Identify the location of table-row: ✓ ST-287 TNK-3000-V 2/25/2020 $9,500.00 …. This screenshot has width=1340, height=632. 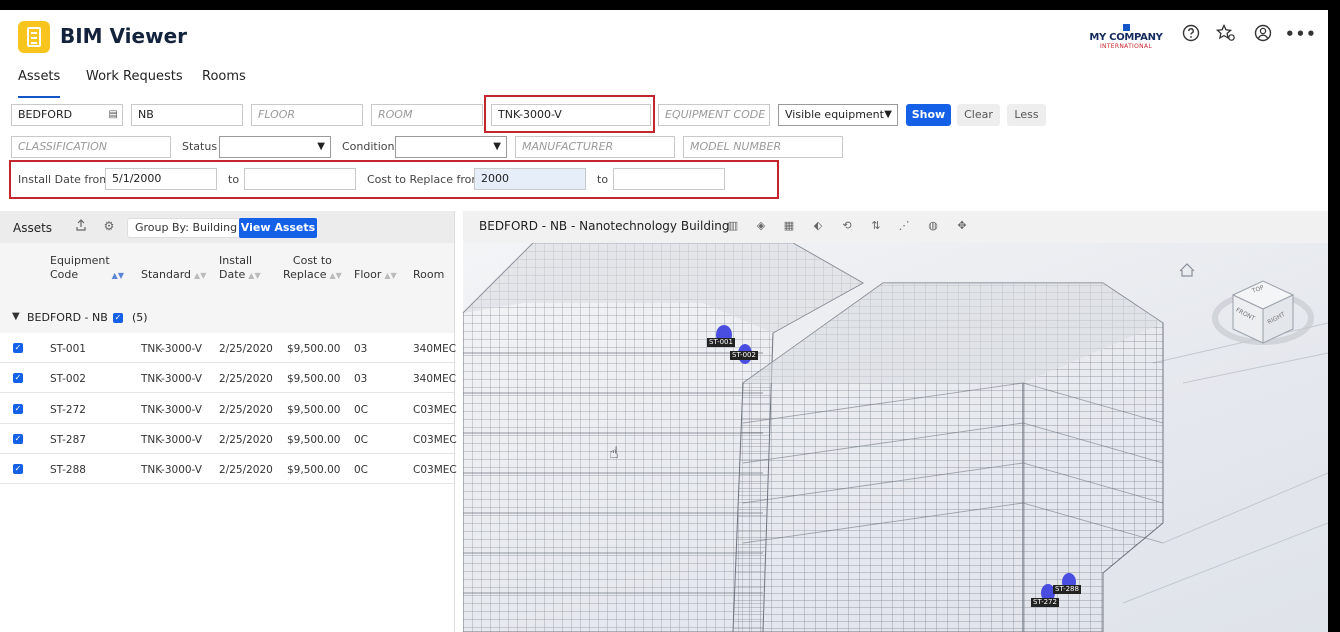
(228, 439).